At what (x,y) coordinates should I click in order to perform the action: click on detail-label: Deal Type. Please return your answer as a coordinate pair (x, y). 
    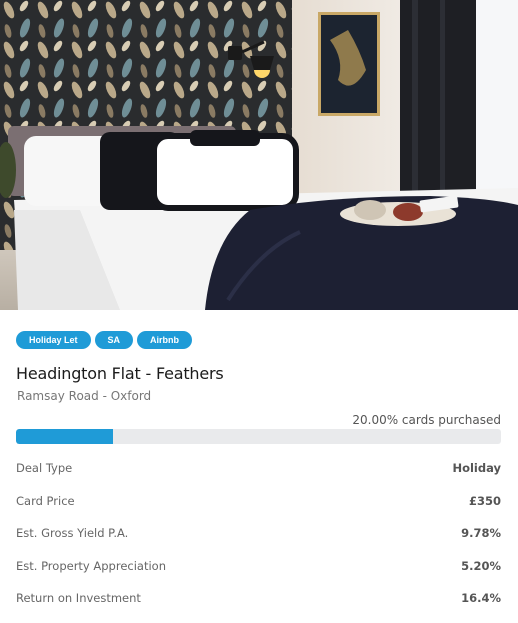
    Looking at the image, I should click on (44, 468).